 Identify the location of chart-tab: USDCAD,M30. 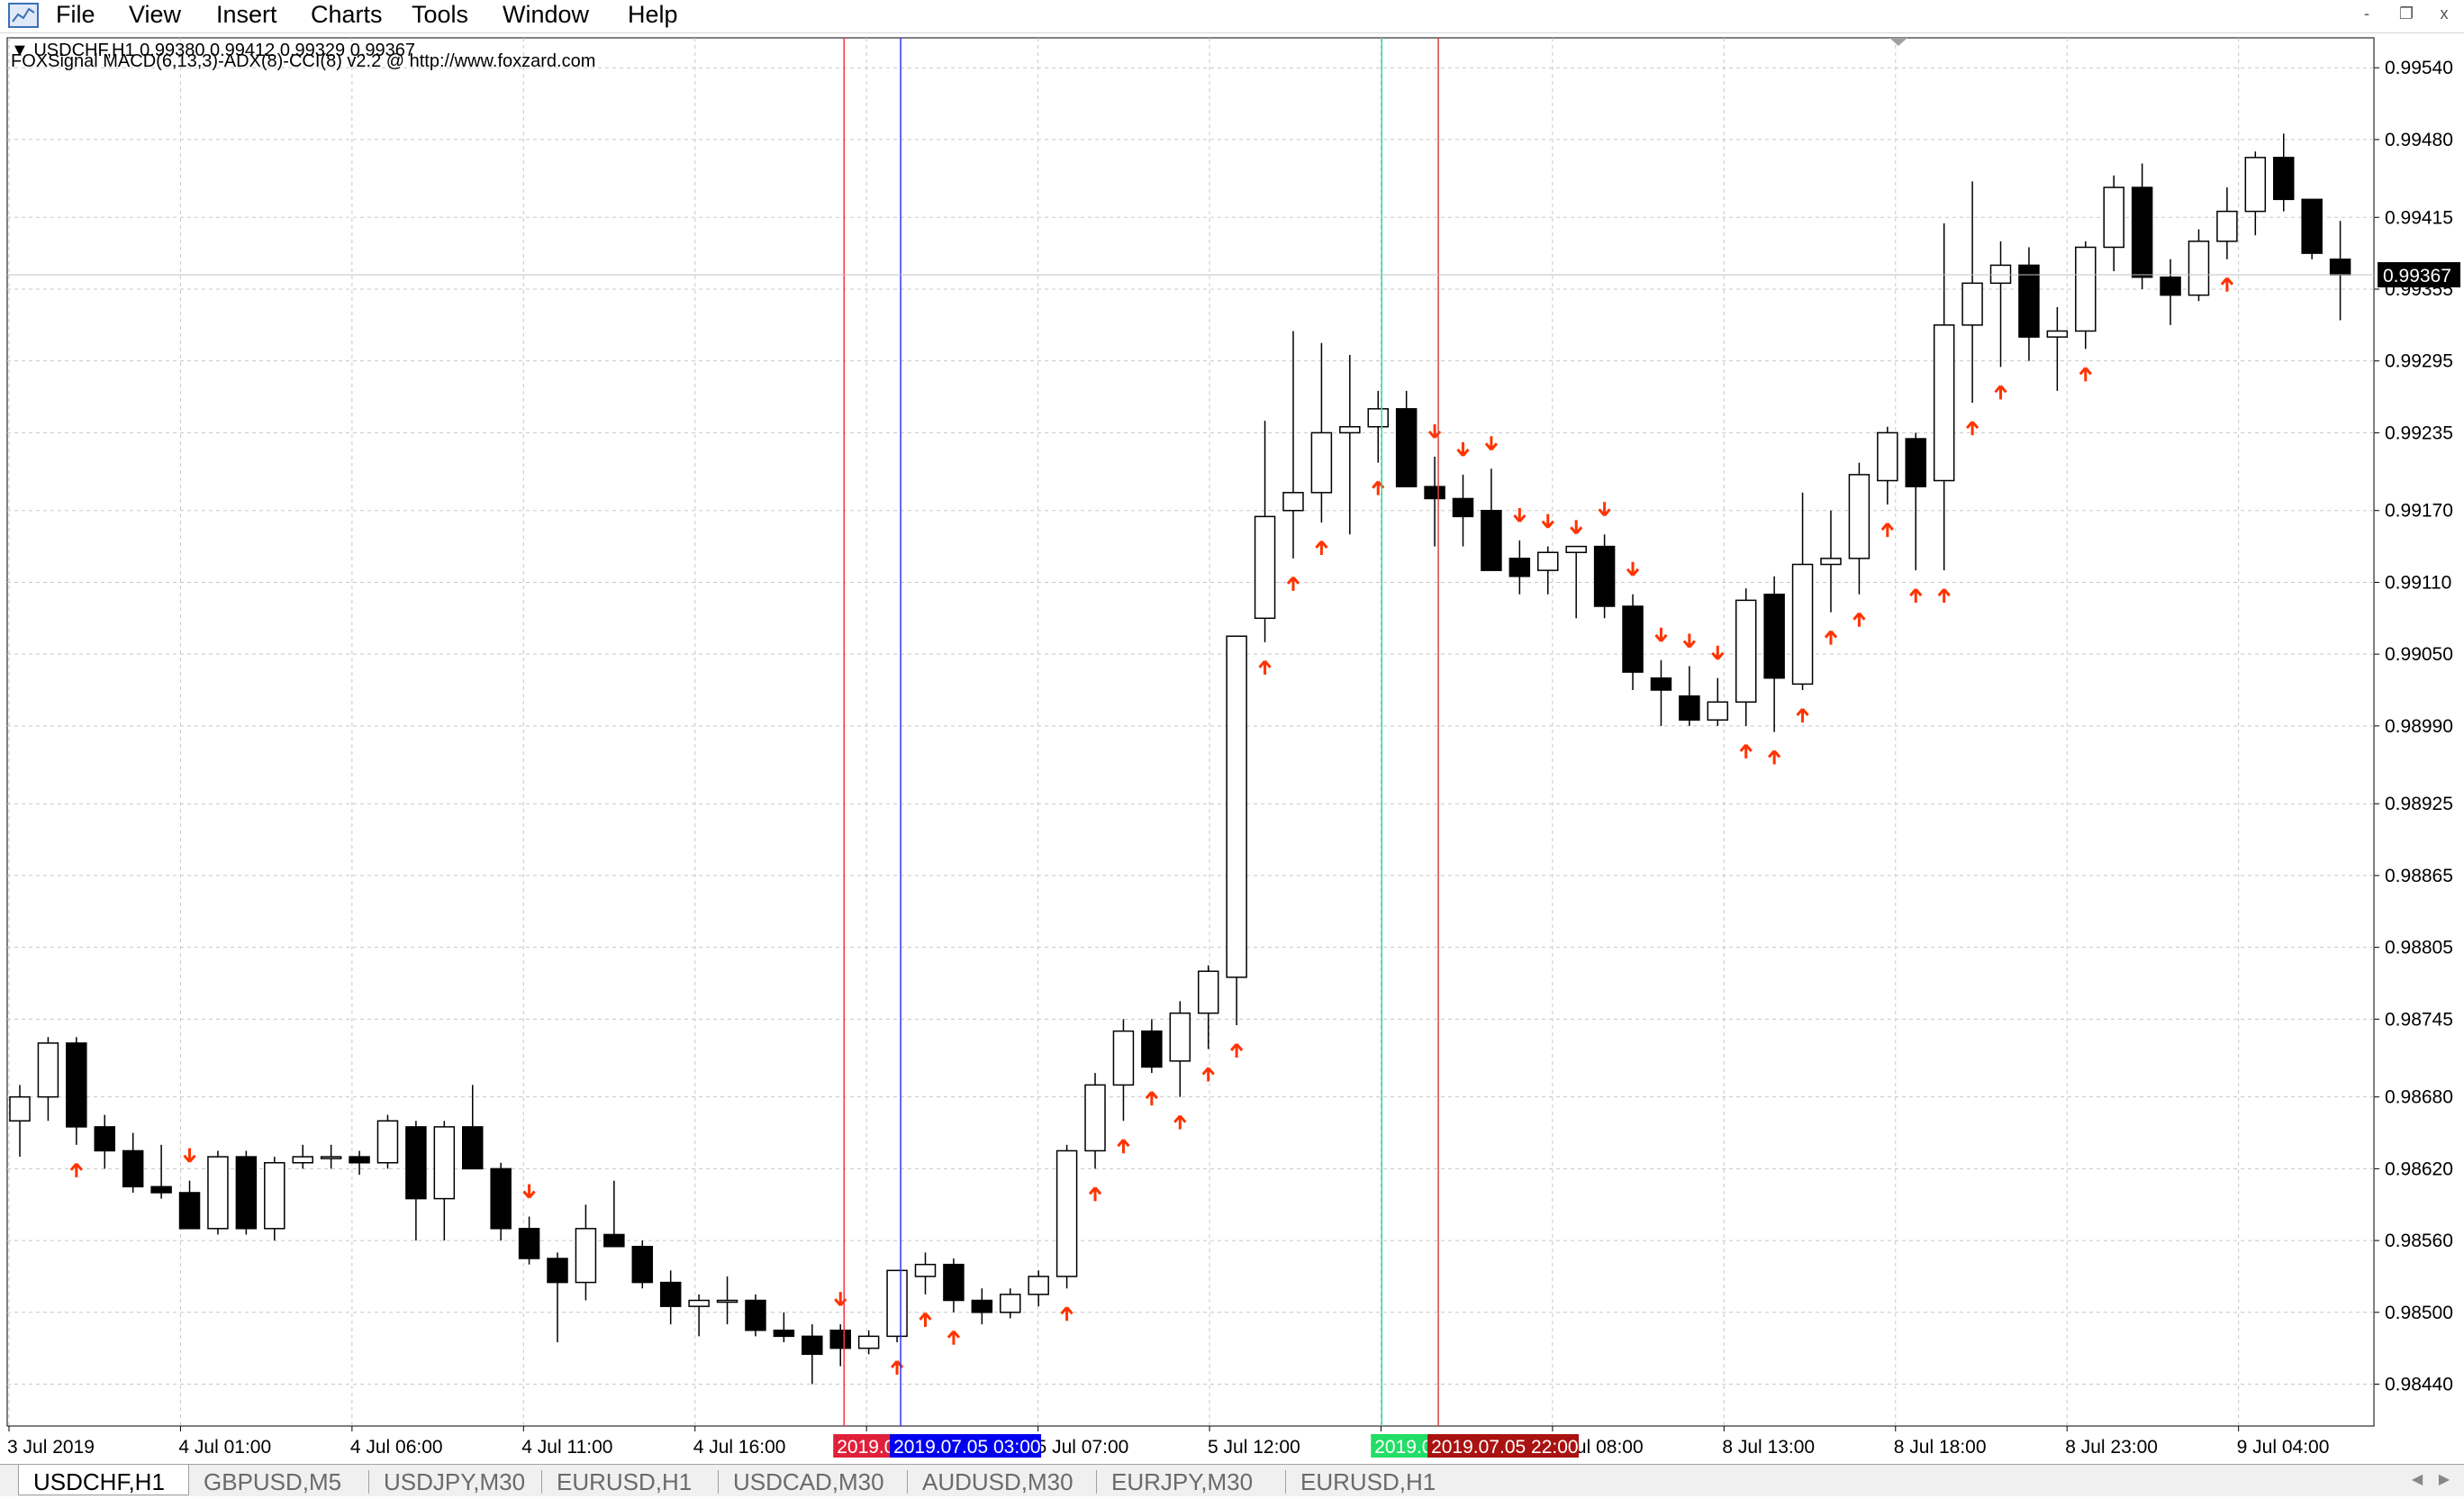
(813, 1480).